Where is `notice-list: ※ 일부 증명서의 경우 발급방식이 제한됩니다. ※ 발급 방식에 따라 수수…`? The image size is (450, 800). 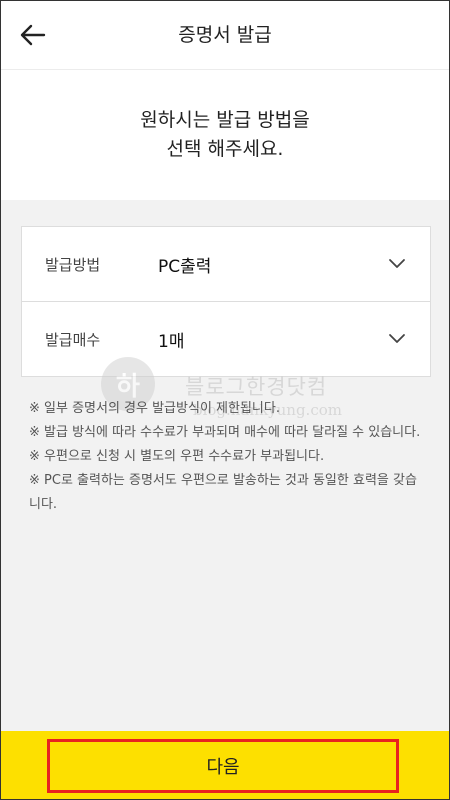
notice-list: ※ 일부 증명서의 경우 발급방식이 제한됩니다. ※ 발급 방식에 따라 수수… is located at coordinates (226, 457).